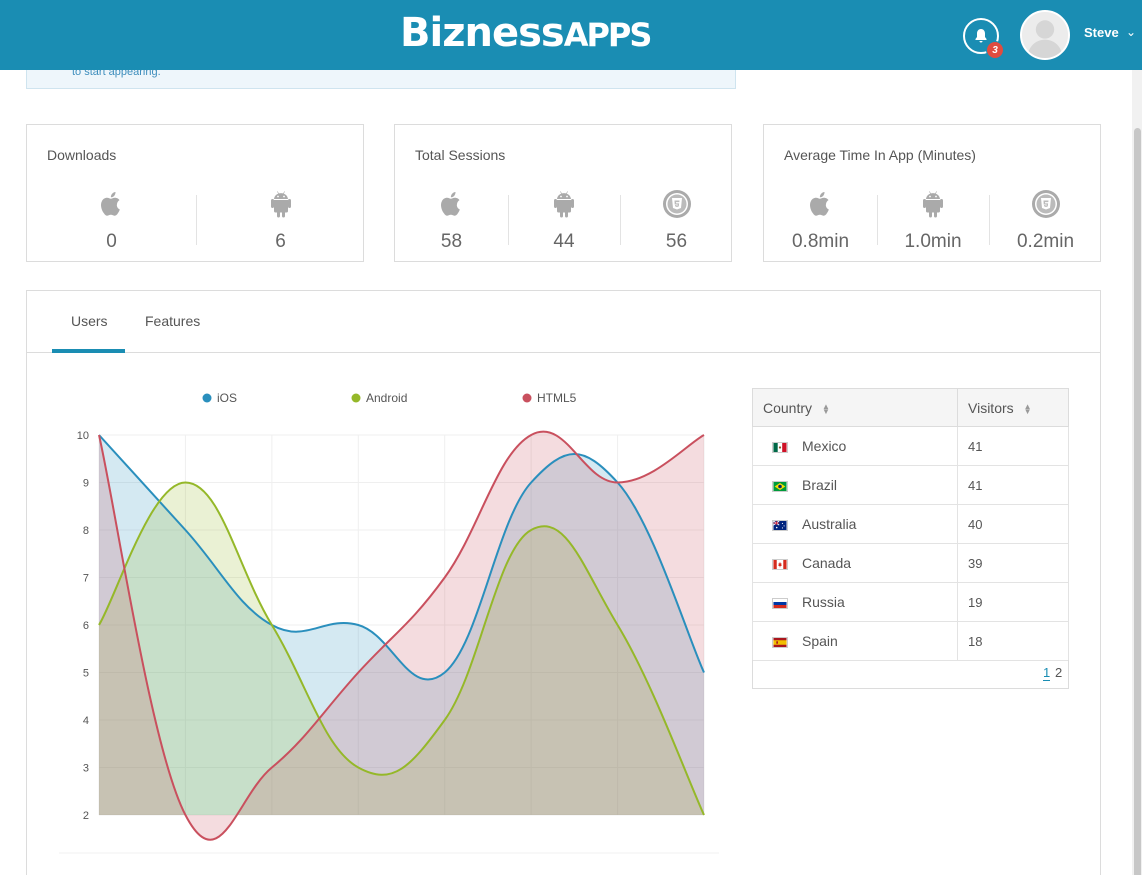  Describe the element at coordinates (855, 446) in the screenshot. I see `country-cell: Mexico` at that location.